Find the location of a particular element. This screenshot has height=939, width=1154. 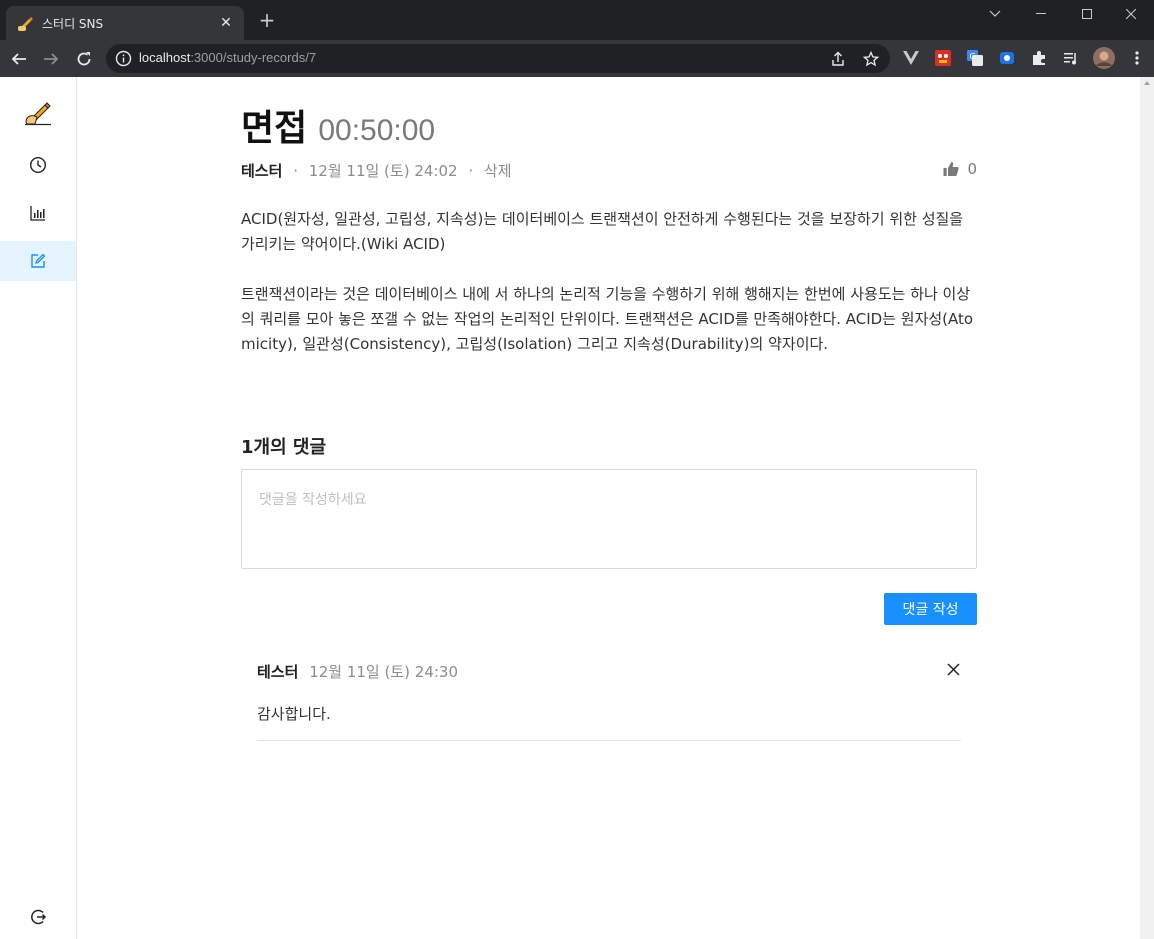

tab-close-icon: ✕ is located at coordinates (226, 23).